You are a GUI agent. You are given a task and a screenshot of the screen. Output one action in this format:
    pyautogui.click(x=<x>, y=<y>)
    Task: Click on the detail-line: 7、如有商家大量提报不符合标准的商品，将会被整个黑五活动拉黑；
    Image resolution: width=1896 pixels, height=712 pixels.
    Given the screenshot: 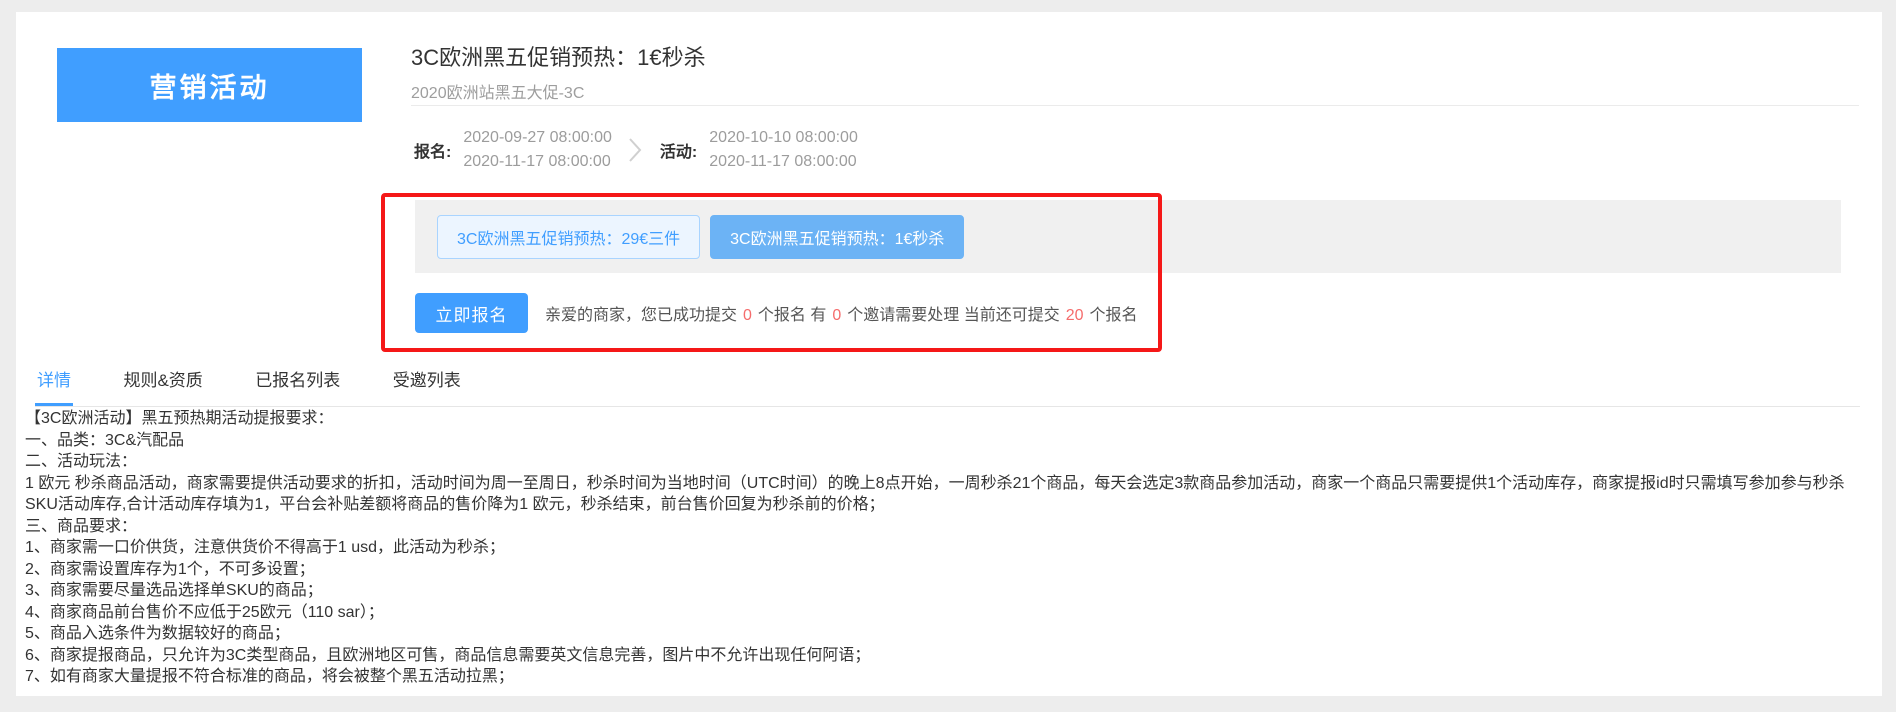 What is the action you would take?
    pyautogui.click(x=269, y=676)
    